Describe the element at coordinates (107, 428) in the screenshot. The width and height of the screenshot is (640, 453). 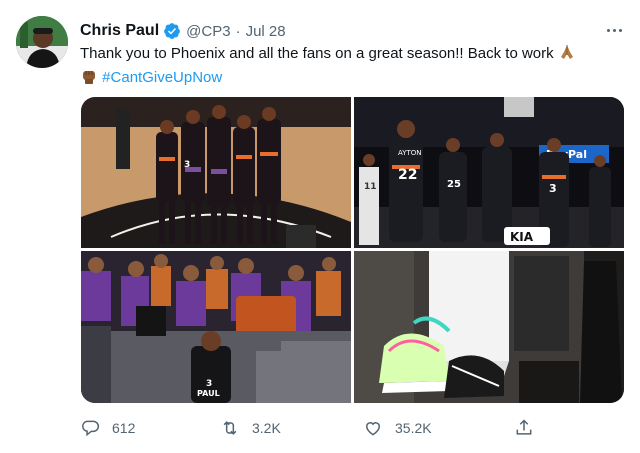
I see `reply-button: 612` at that location.